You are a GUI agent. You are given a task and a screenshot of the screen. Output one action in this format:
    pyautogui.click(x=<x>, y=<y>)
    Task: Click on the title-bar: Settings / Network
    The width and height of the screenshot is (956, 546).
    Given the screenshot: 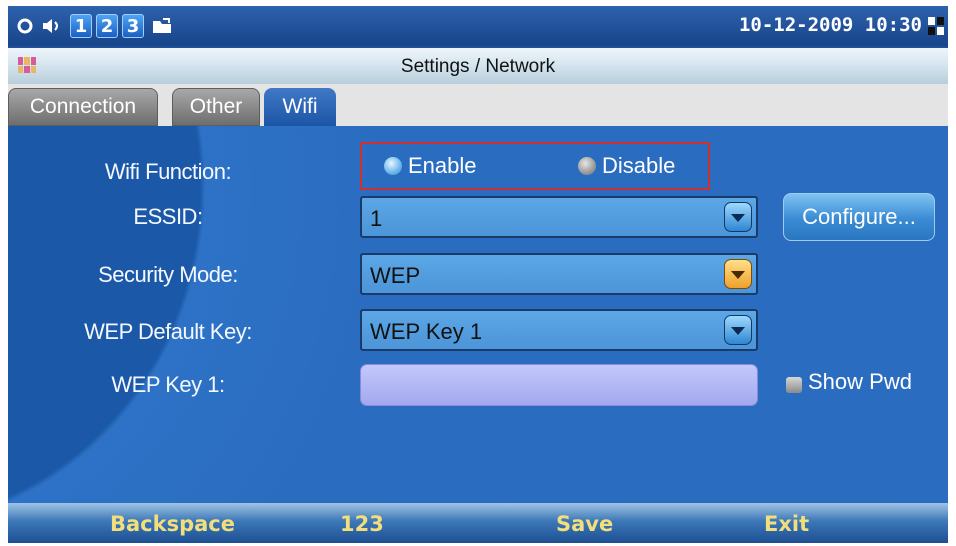 What is the action you would take?
    pyautogui.click(x=478, y=66)
    